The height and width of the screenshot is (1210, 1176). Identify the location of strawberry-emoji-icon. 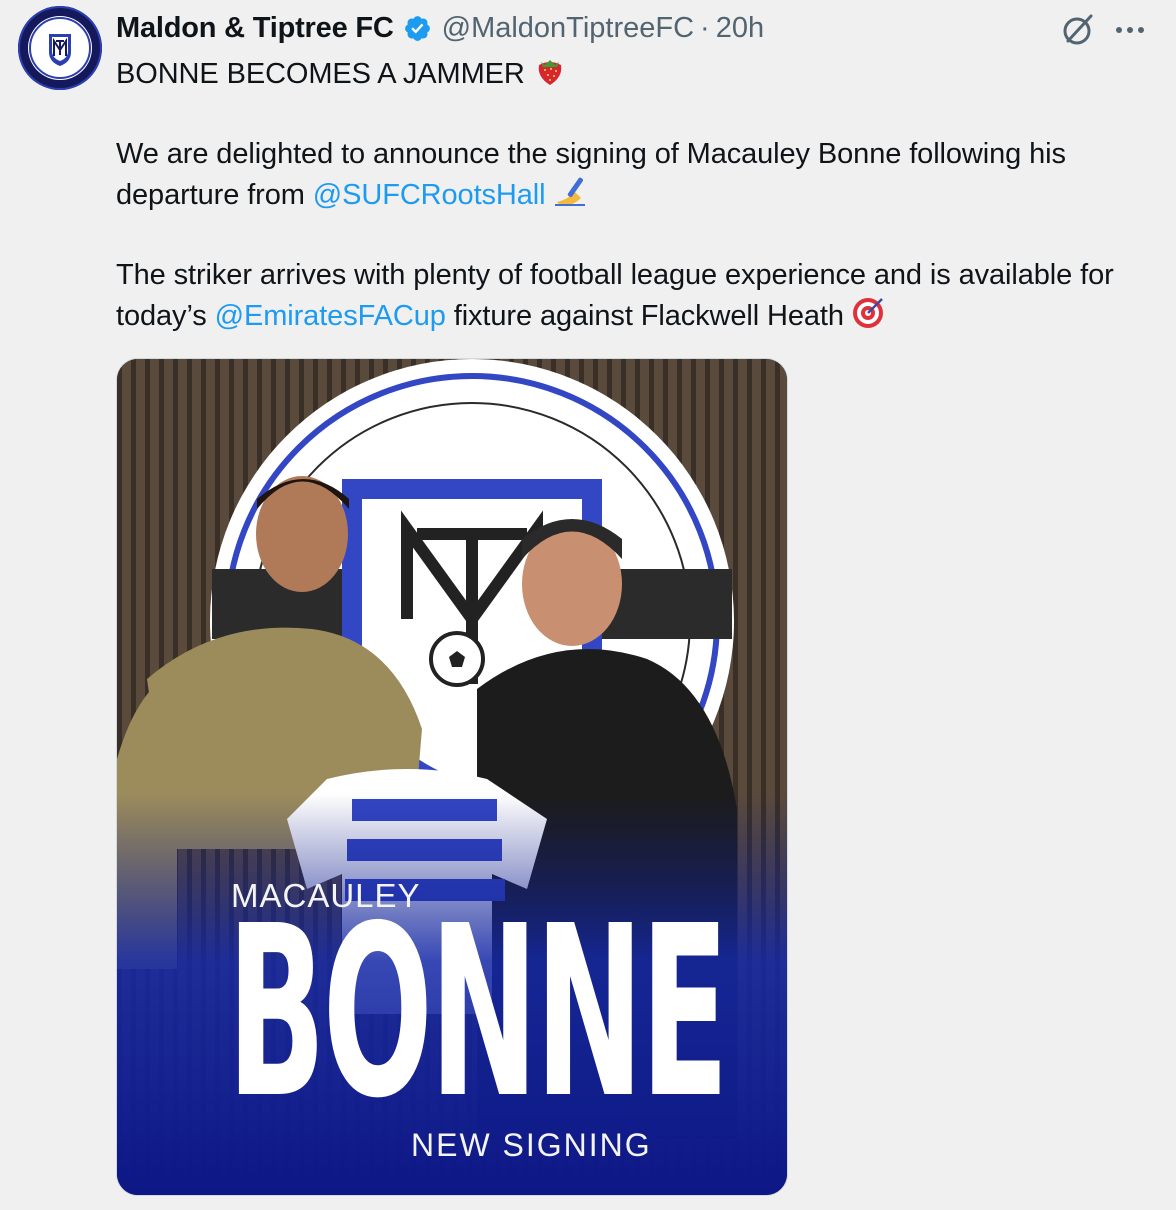
(549, 72).